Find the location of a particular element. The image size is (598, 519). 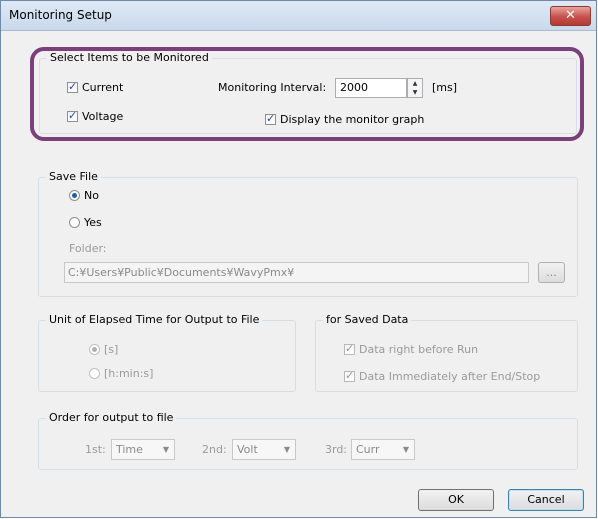

interval-input: 2000 is located at coordinates (371, 88).